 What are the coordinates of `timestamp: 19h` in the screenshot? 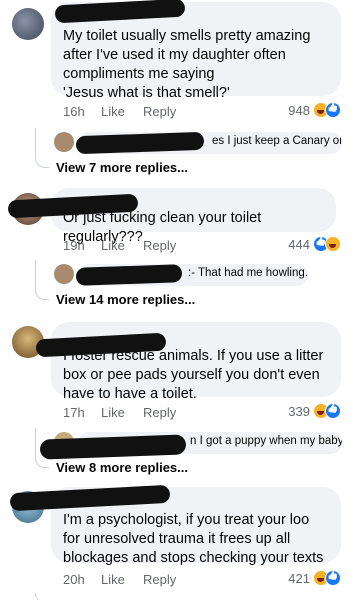 It's located at (74, 245).